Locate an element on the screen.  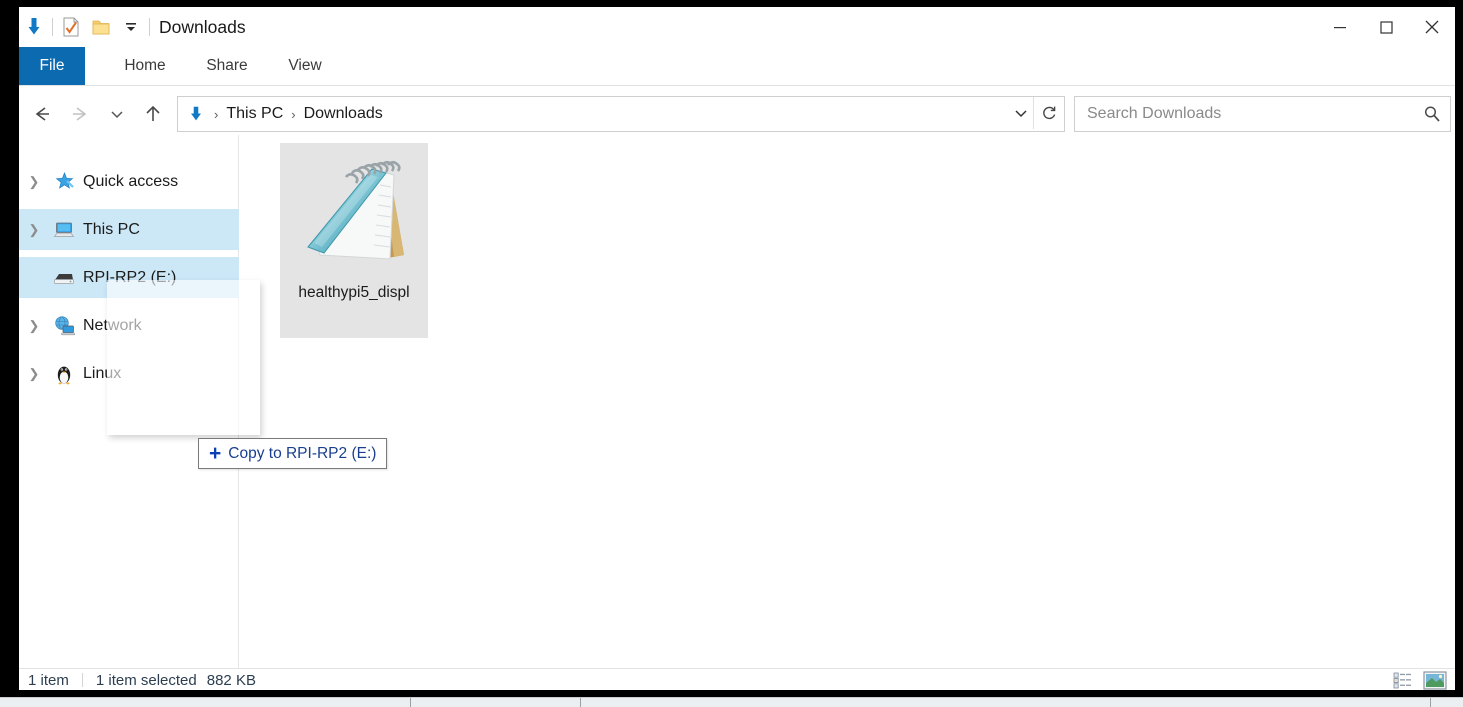
list-item: healthypi5_displ is located at coordinates (354, 240).